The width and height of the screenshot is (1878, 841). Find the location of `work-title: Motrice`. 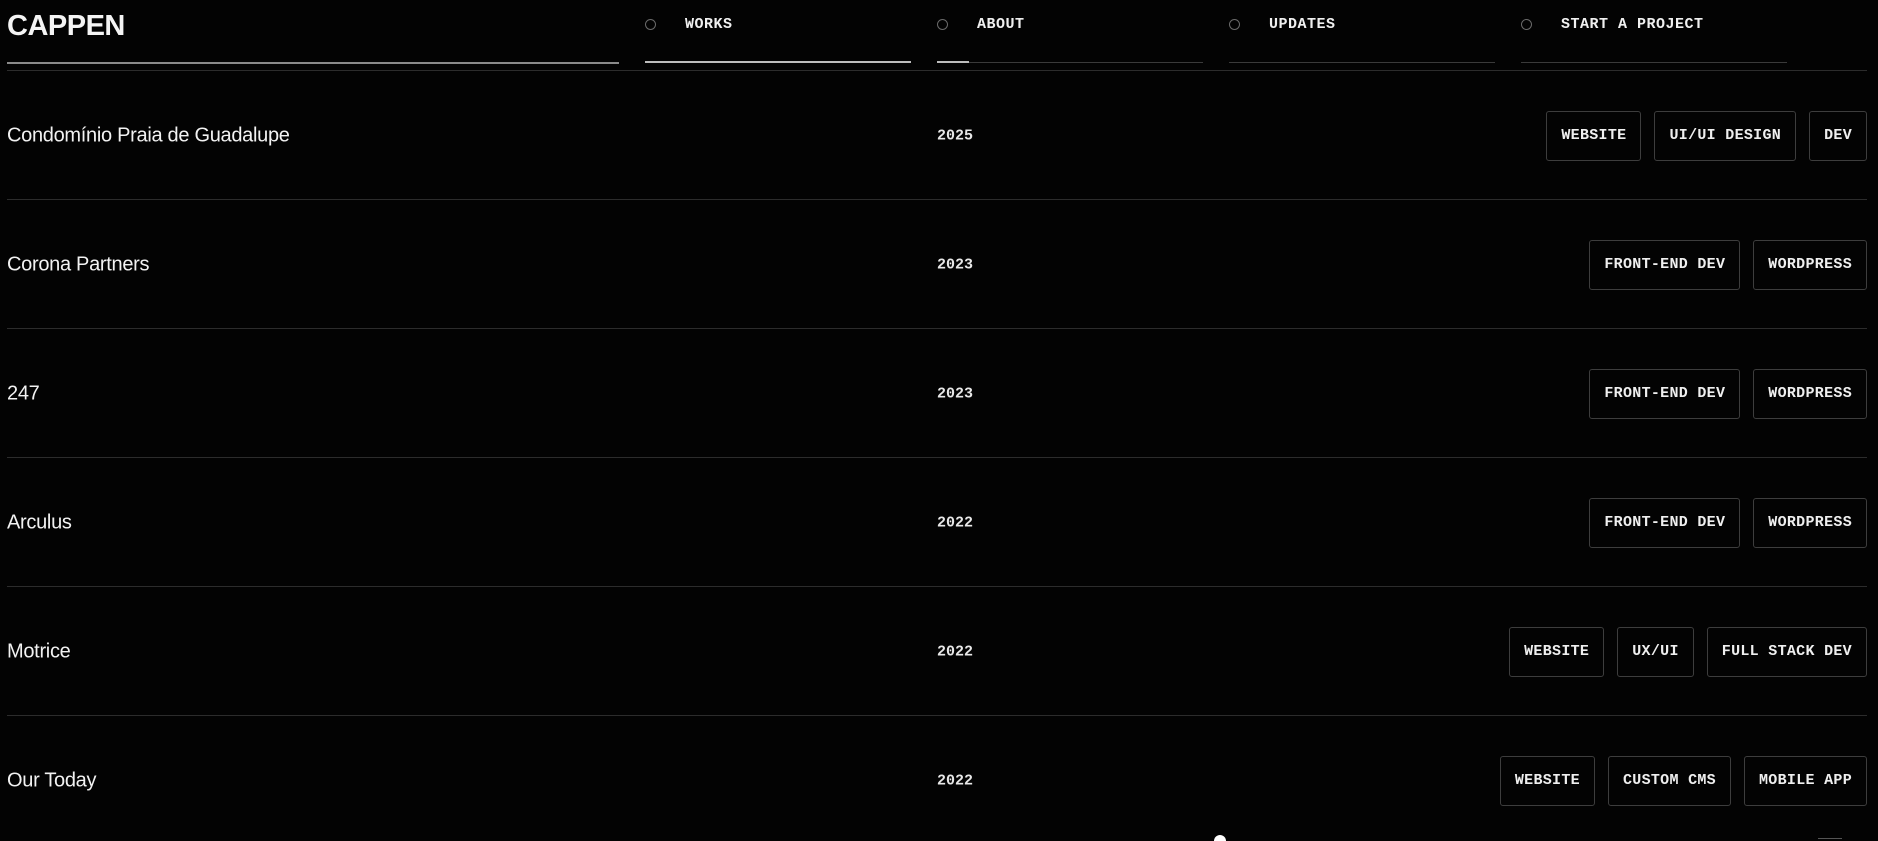

work-title: Motrice is located at coordinates (39, 651).